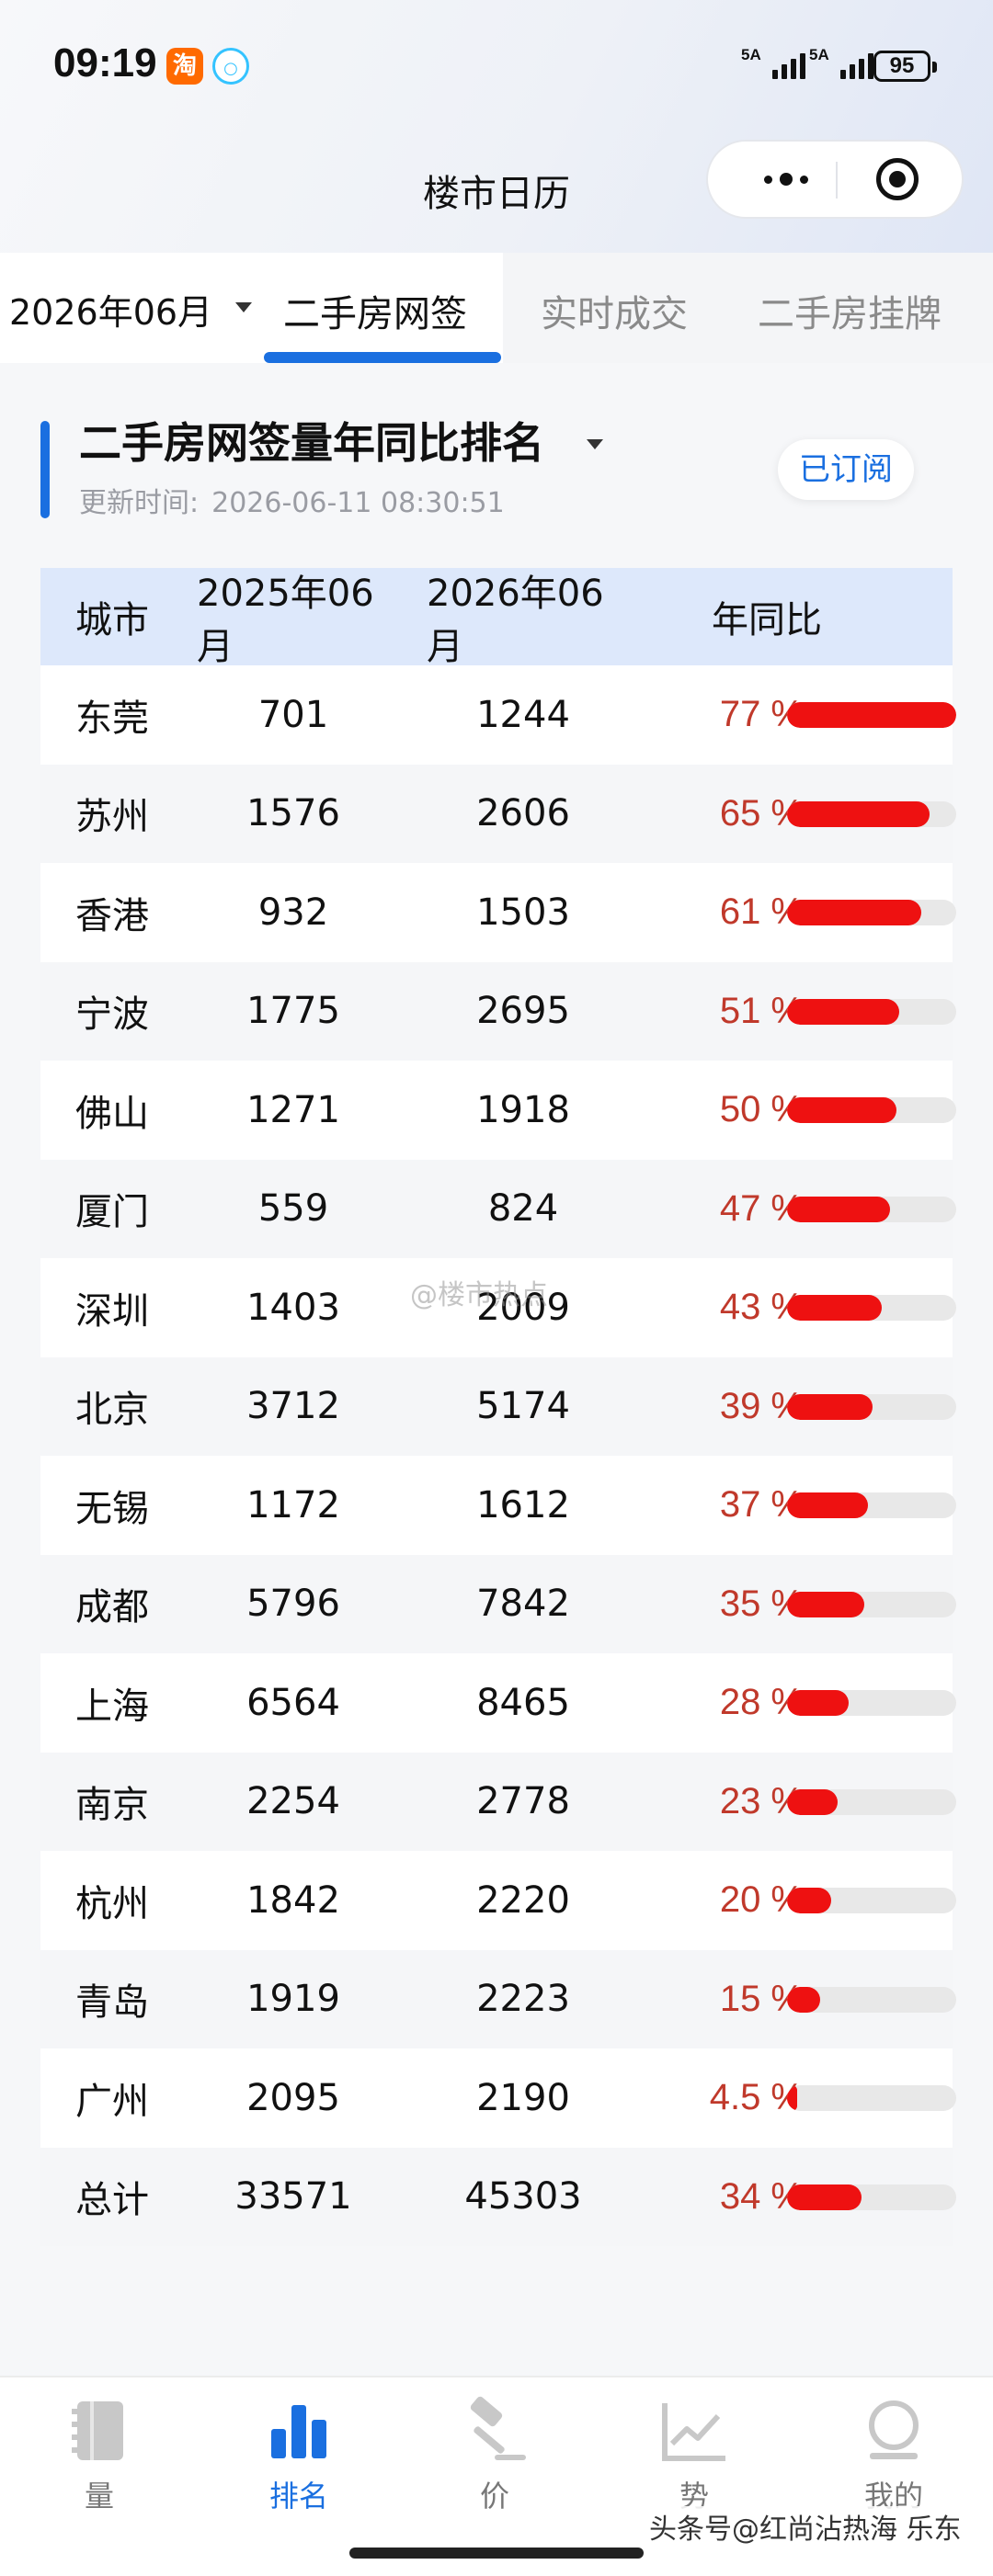 The image size is (993, 2576). What do you see at coordinates (105, 62) in the screenshot?
I see `status-time: 09:19` at bounding box center [105, 62].